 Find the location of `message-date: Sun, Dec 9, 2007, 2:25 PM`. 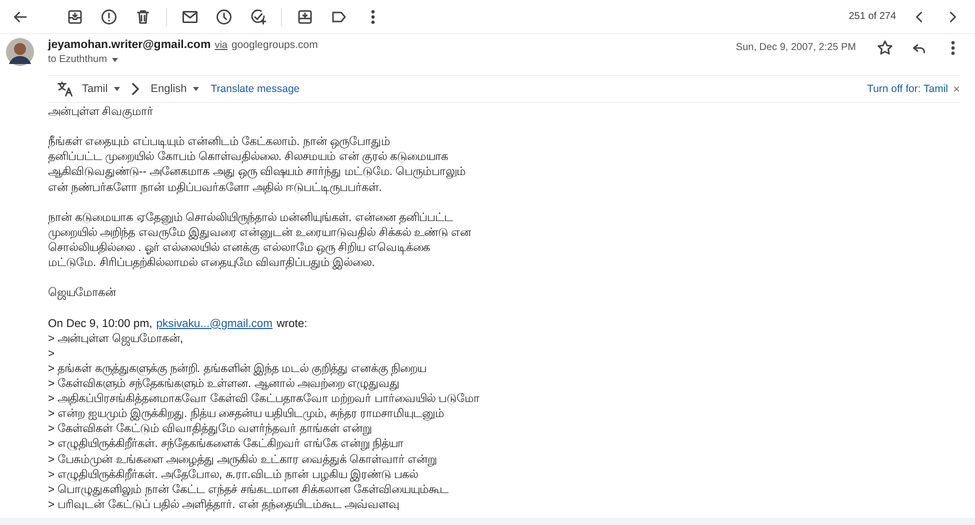

message-date: Sun, Dec 9, 2007, 2:25 PM is located at coordinates (796, 47).